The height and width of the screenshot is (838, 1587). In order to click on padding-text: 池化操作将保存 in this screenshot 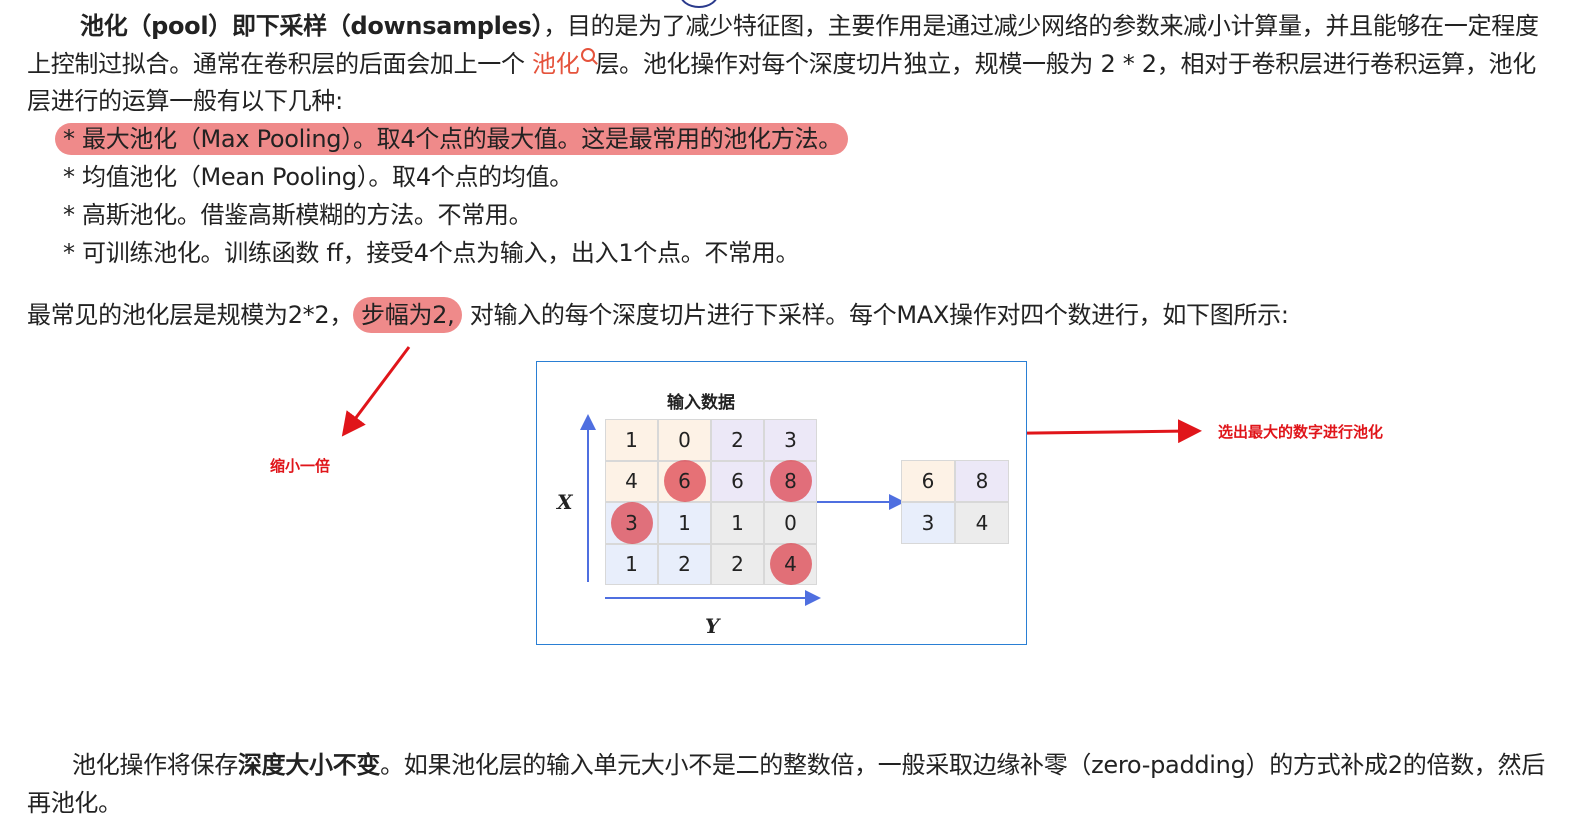, I will do `click(155, 765)`.